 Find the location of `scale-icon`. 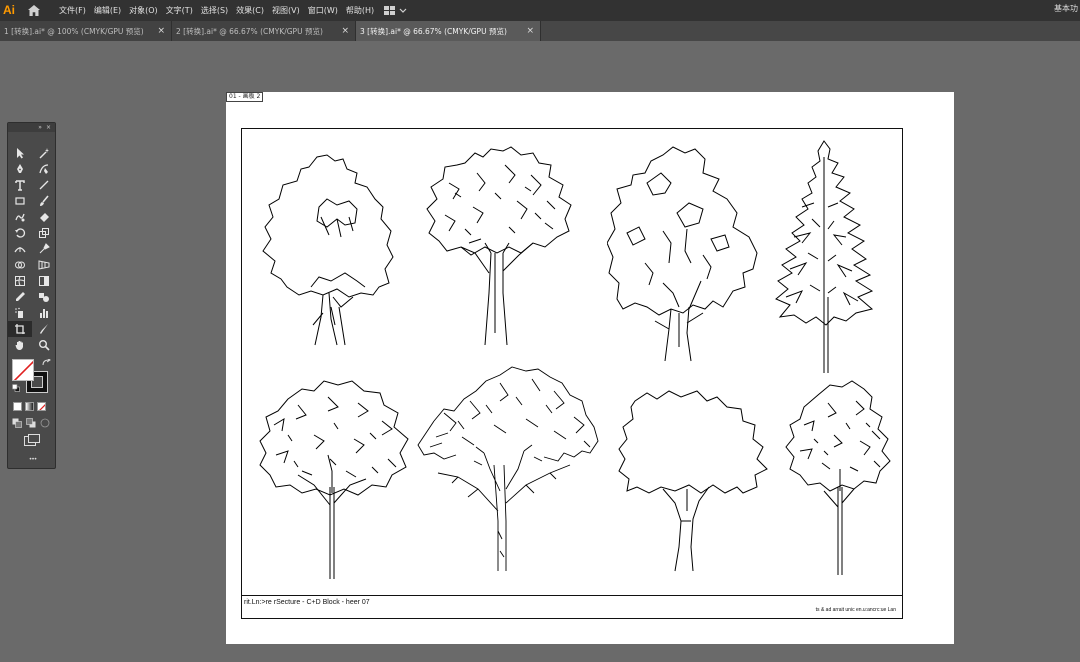

scale-icon is located at coordinates (44, 233).